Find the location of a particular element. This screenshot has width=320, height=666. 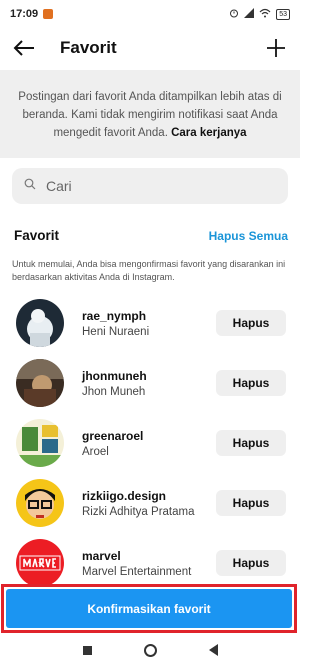

section-title: Favorit is located at coordinates (37, 235).